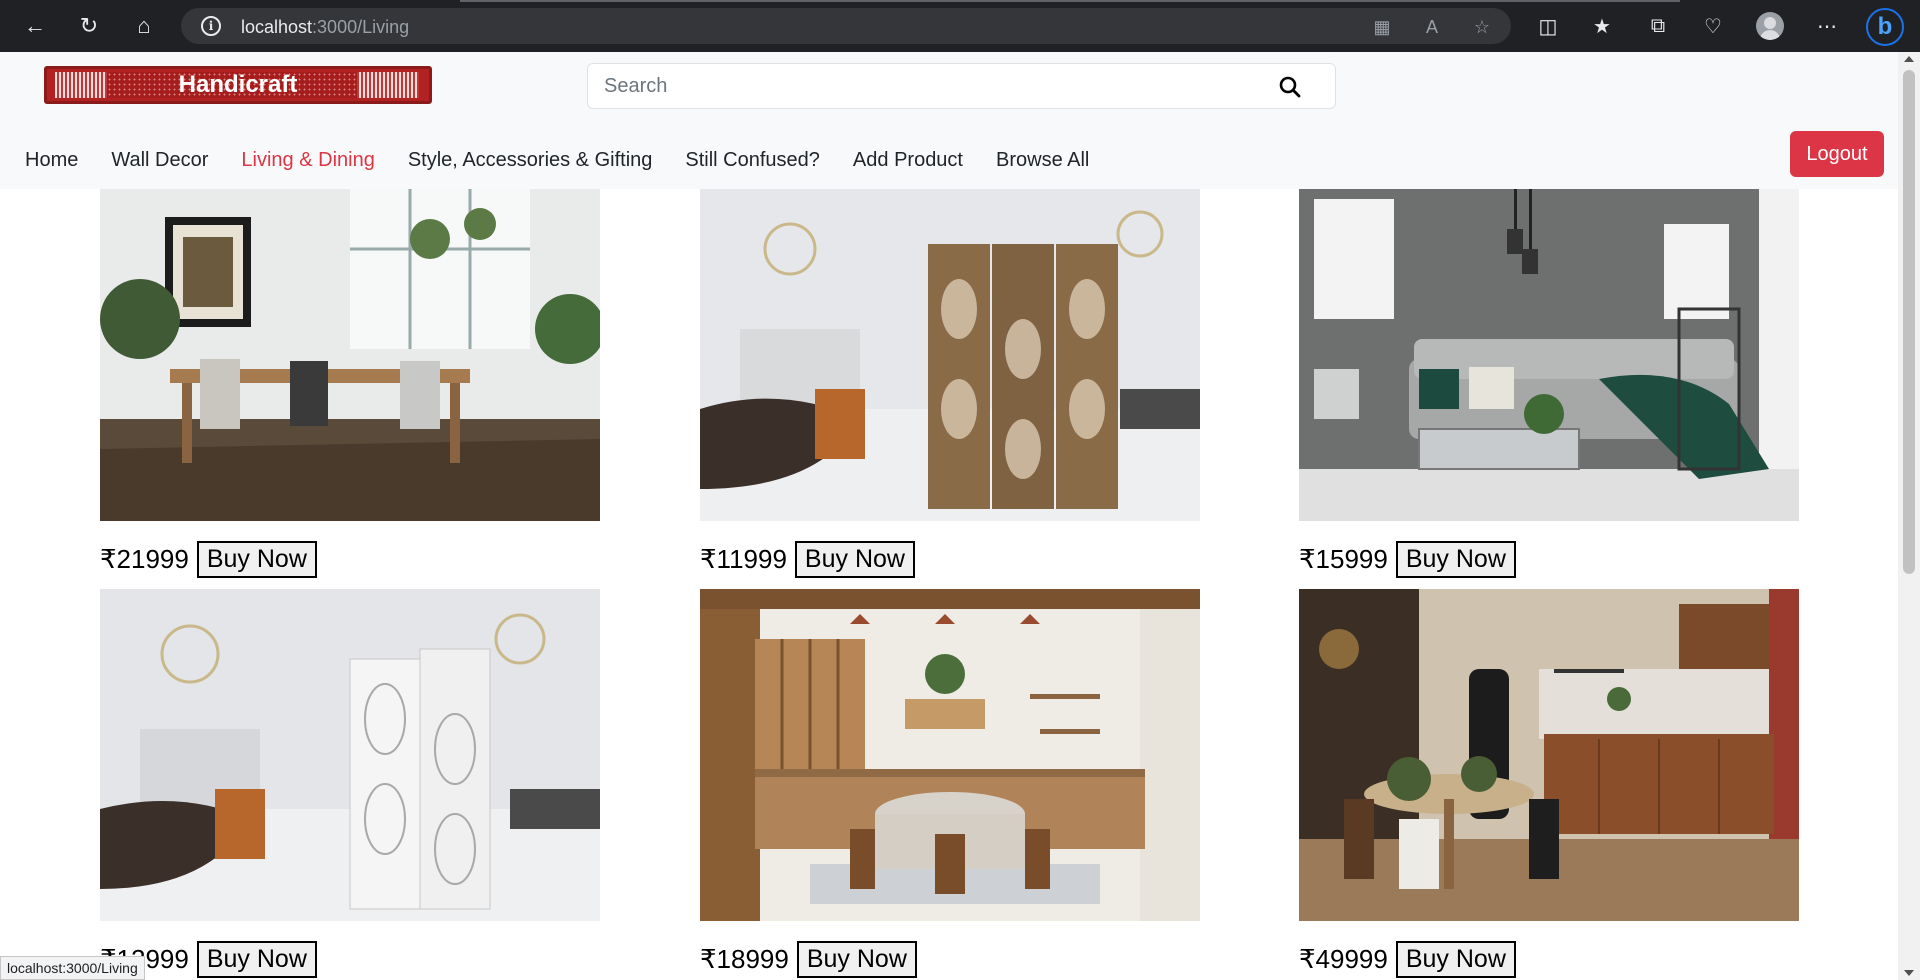 The width and height of the screenshot is (1920, 980). What do you see at coordinates (307, 160) in the screenshot?
I see `nav-living-dining: Living & Dining` at bounding box center [307, 160].